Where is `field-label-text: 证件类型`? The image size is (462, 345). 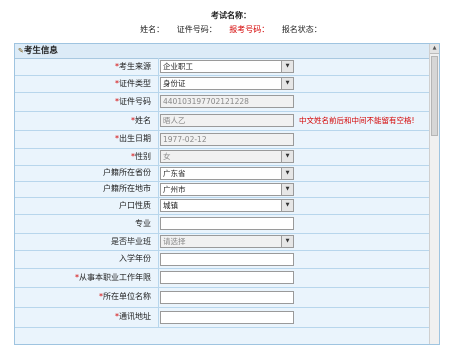
field-label-text: 证件类型 is located at coordinates (135, 83).